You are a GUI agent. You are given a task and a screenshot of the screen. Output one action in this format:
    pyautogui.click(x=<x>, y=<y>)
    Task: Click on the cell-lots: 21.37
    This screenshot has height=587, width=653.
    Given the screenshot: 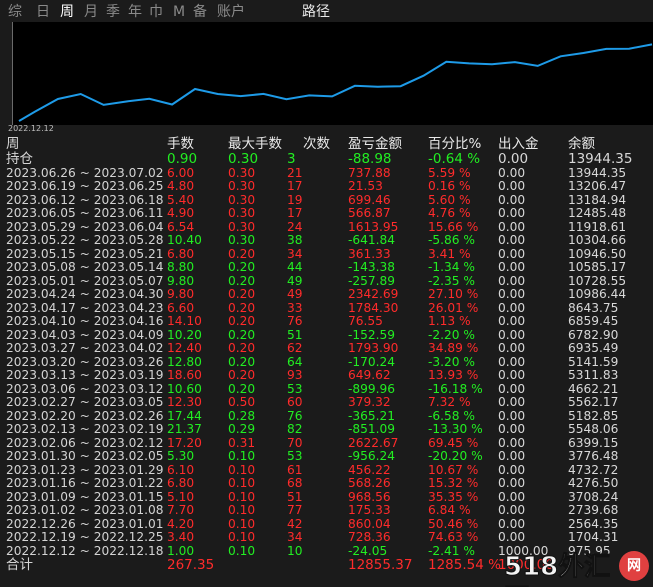 What is the action you would take?
    pyautogui.click(x=184, y=429)
    